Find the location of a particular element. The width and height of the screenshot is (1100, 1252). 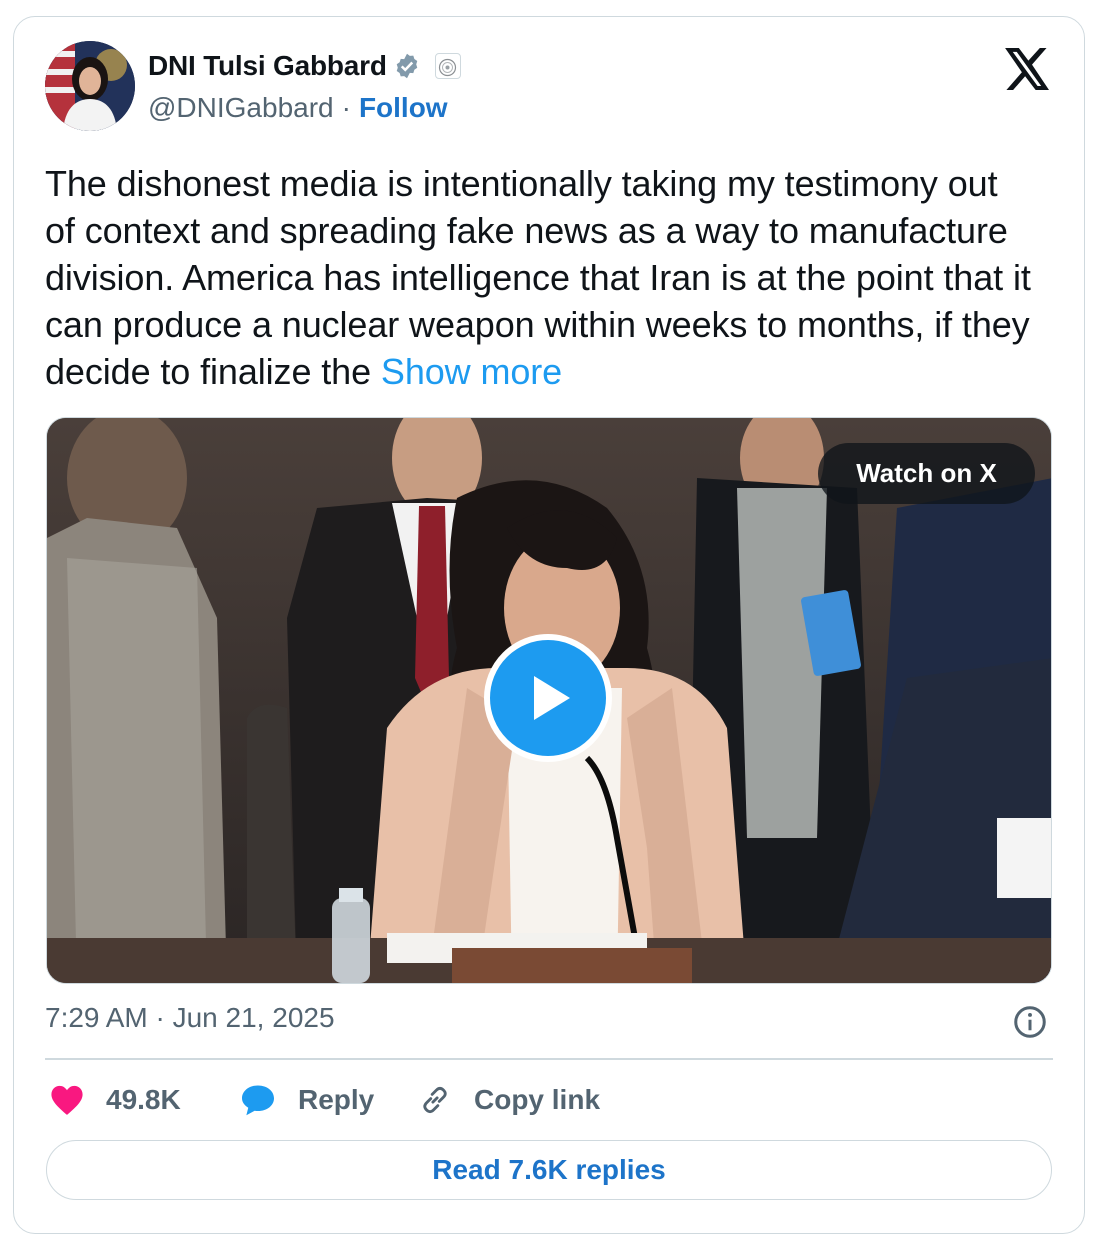

like-action: 49.8K is located at coordinates (115, 1100).